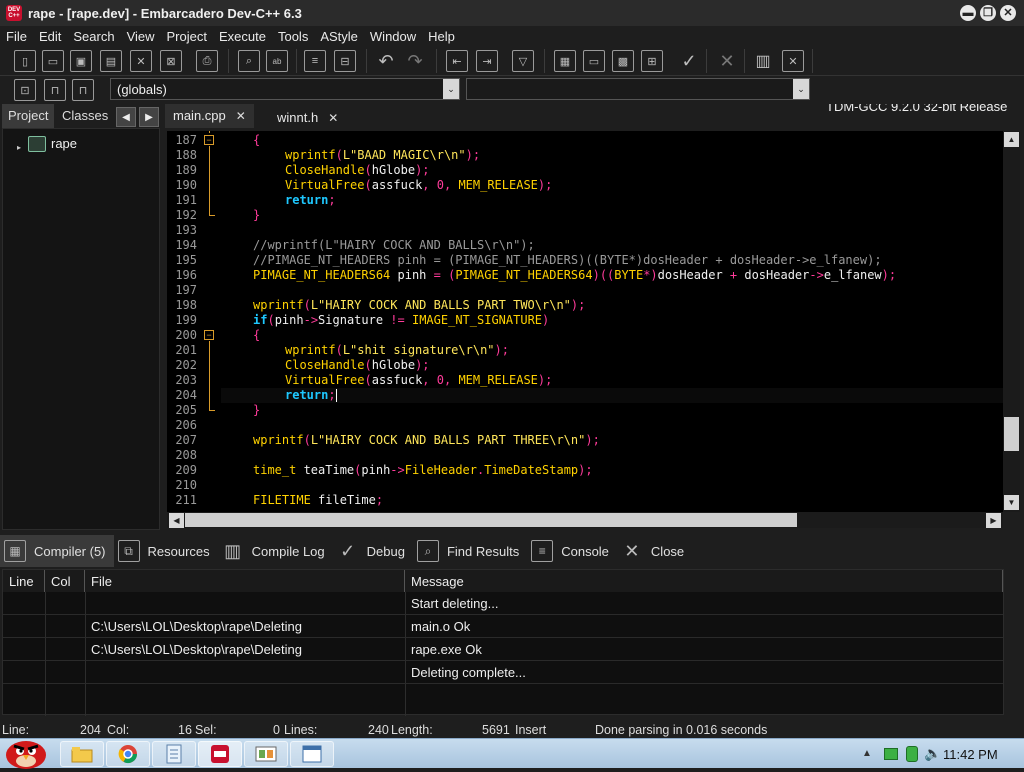  I want to click on volume-icon: 🔈, so click(932, 753).